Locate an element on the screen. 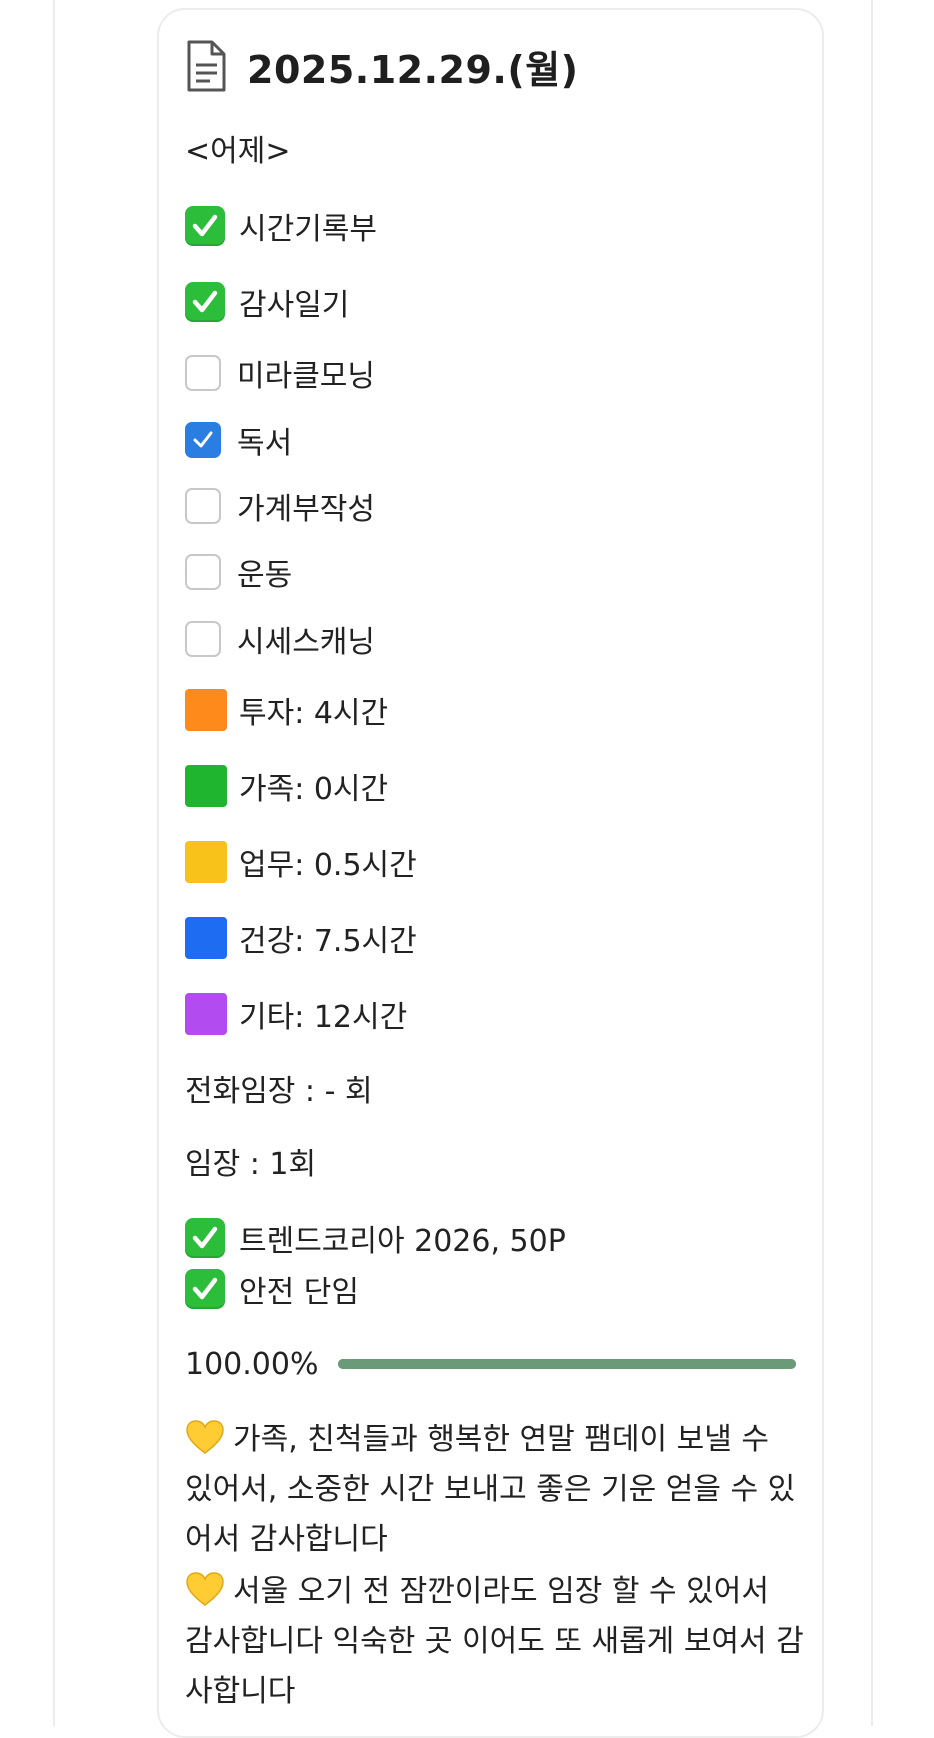 The width and height of the screenshot is (934, 1738). habit-label: 운동 is located at coordinates (265, 575).